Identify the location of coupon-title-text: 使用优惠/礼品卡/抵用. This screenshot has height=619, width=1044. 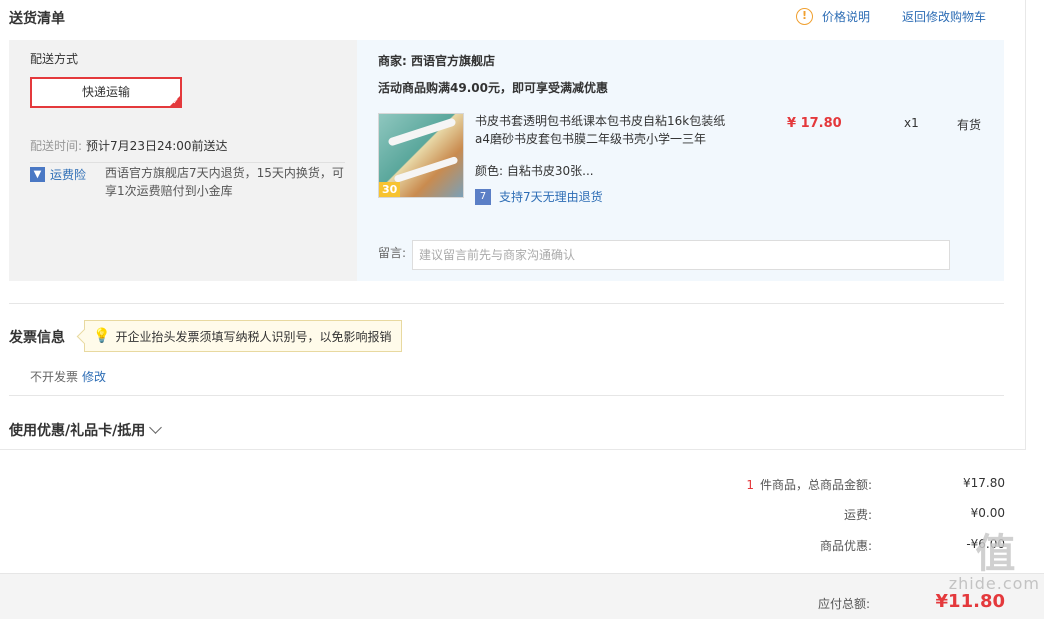
(77, 431).